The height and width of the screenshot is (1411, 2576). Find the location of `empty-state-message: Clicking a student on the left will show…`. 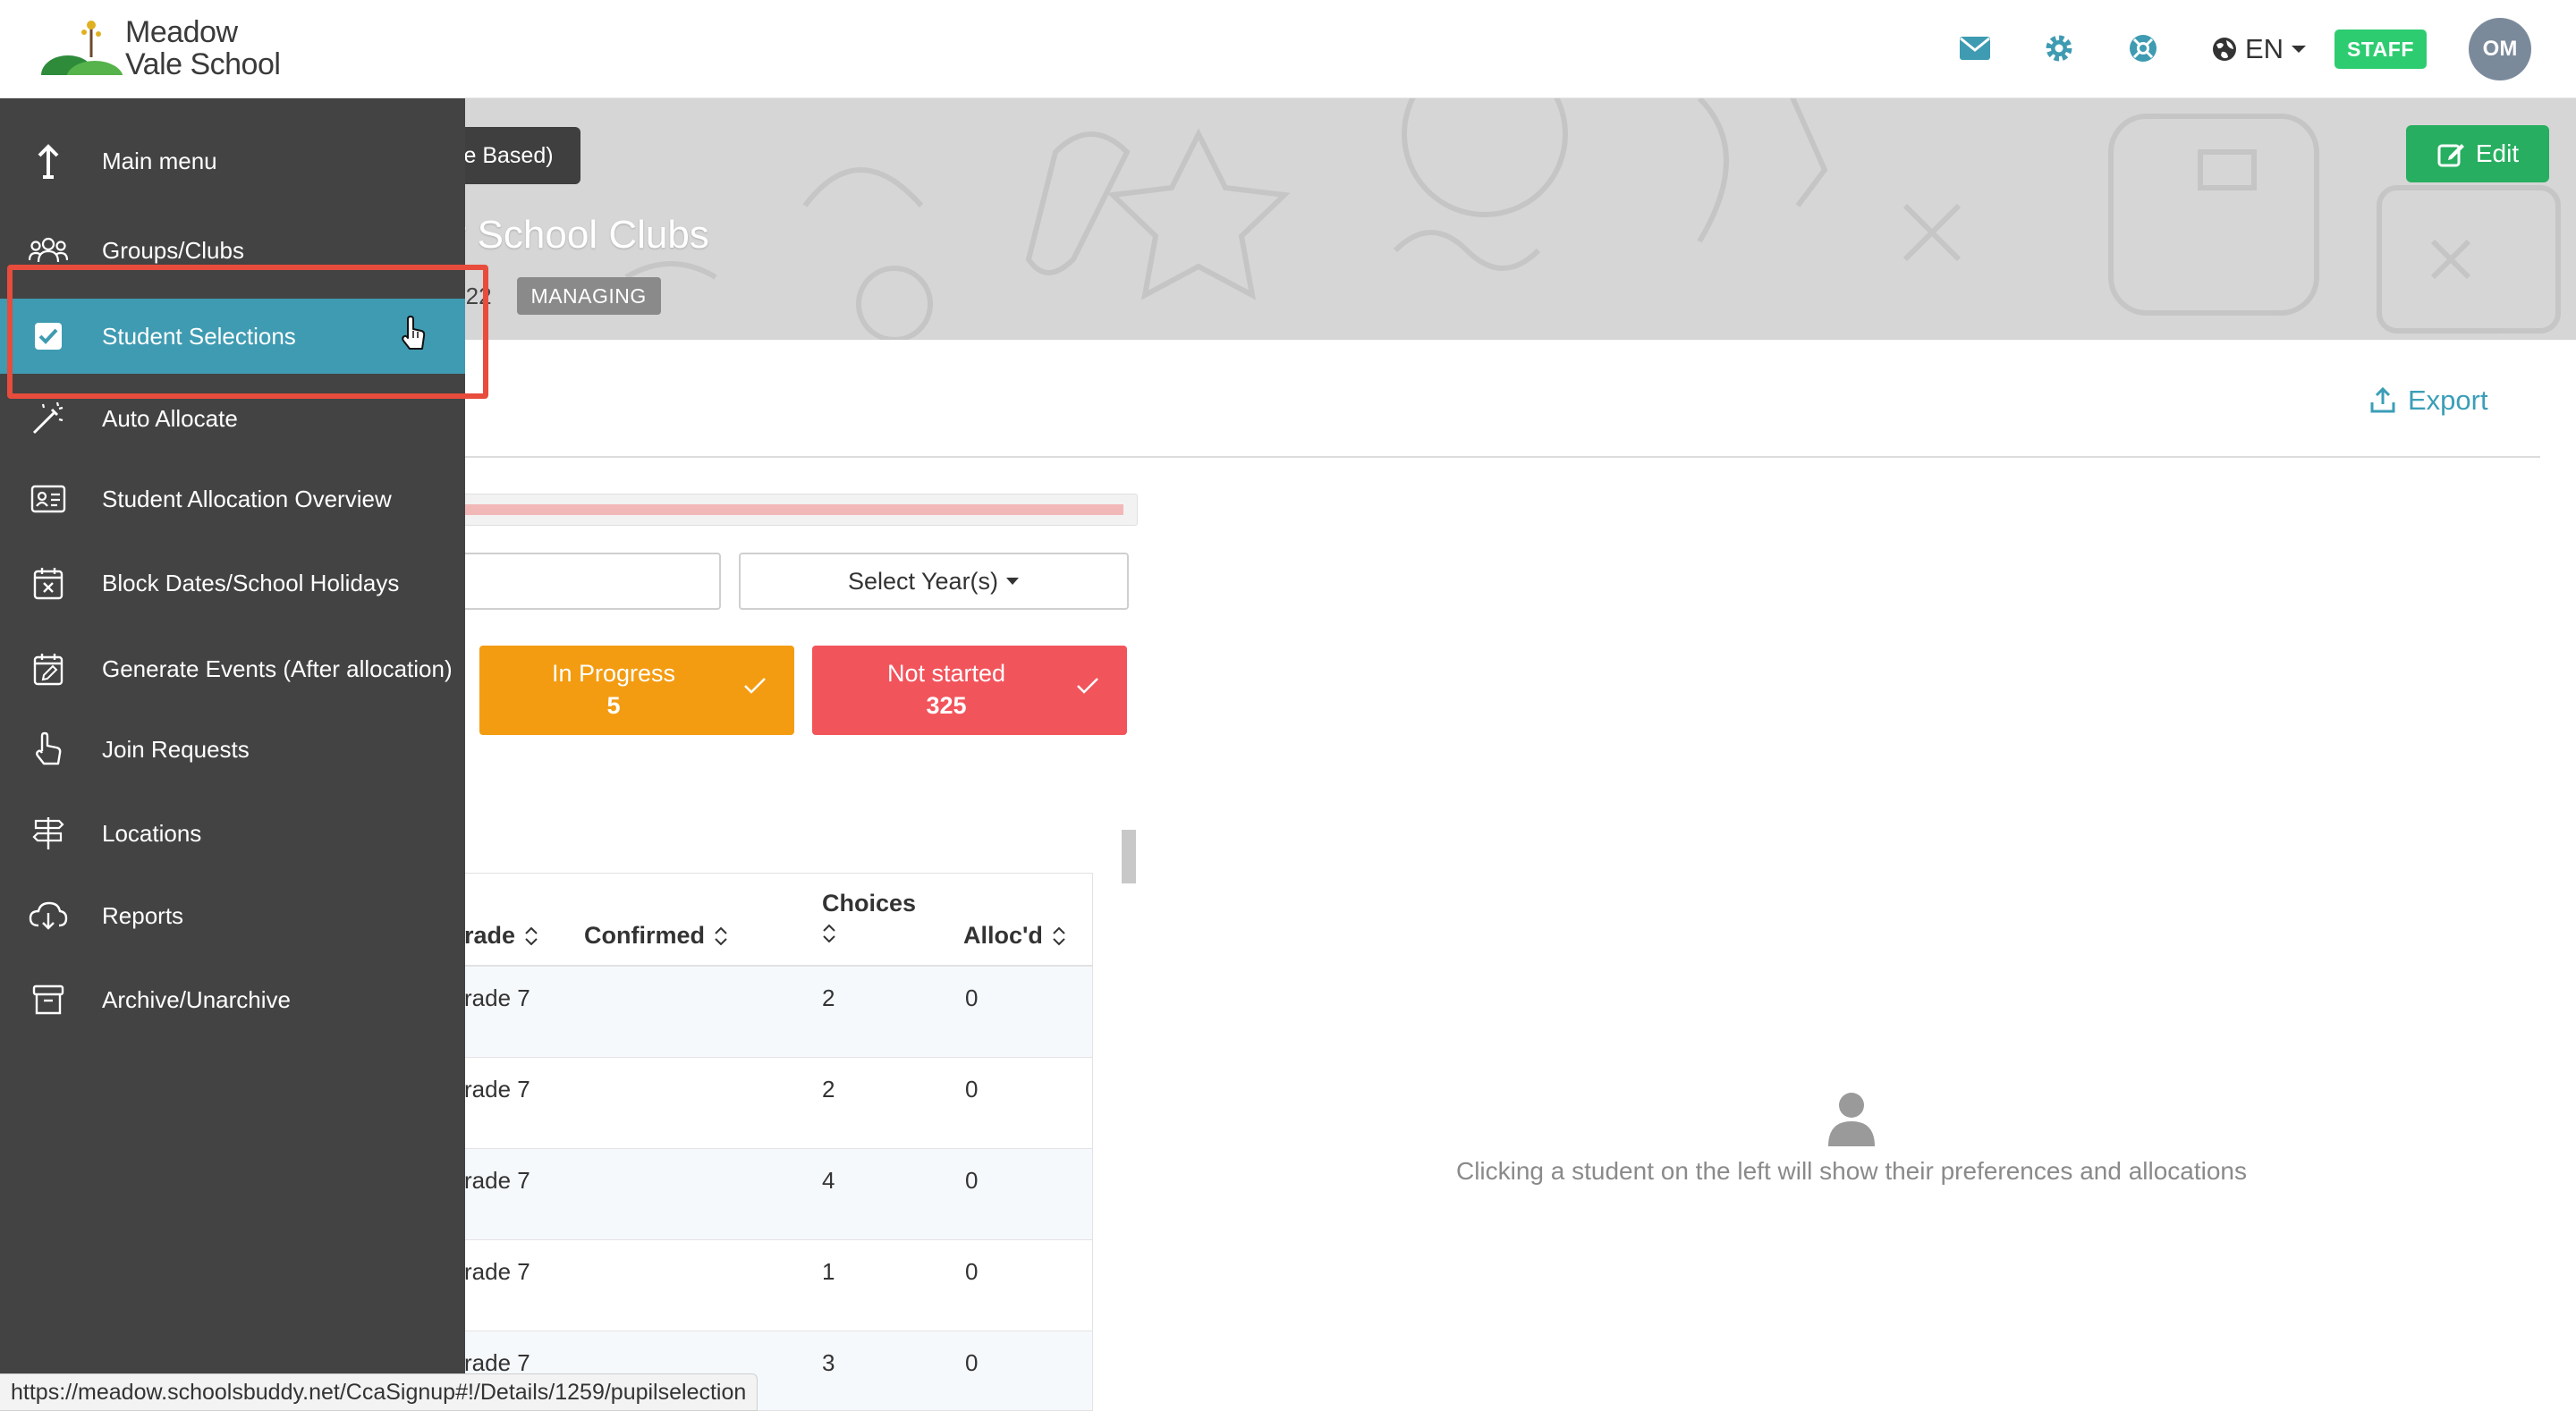

empty-state-message: Clicking a student on the left will show… is located at coordinates (1851, 1171).